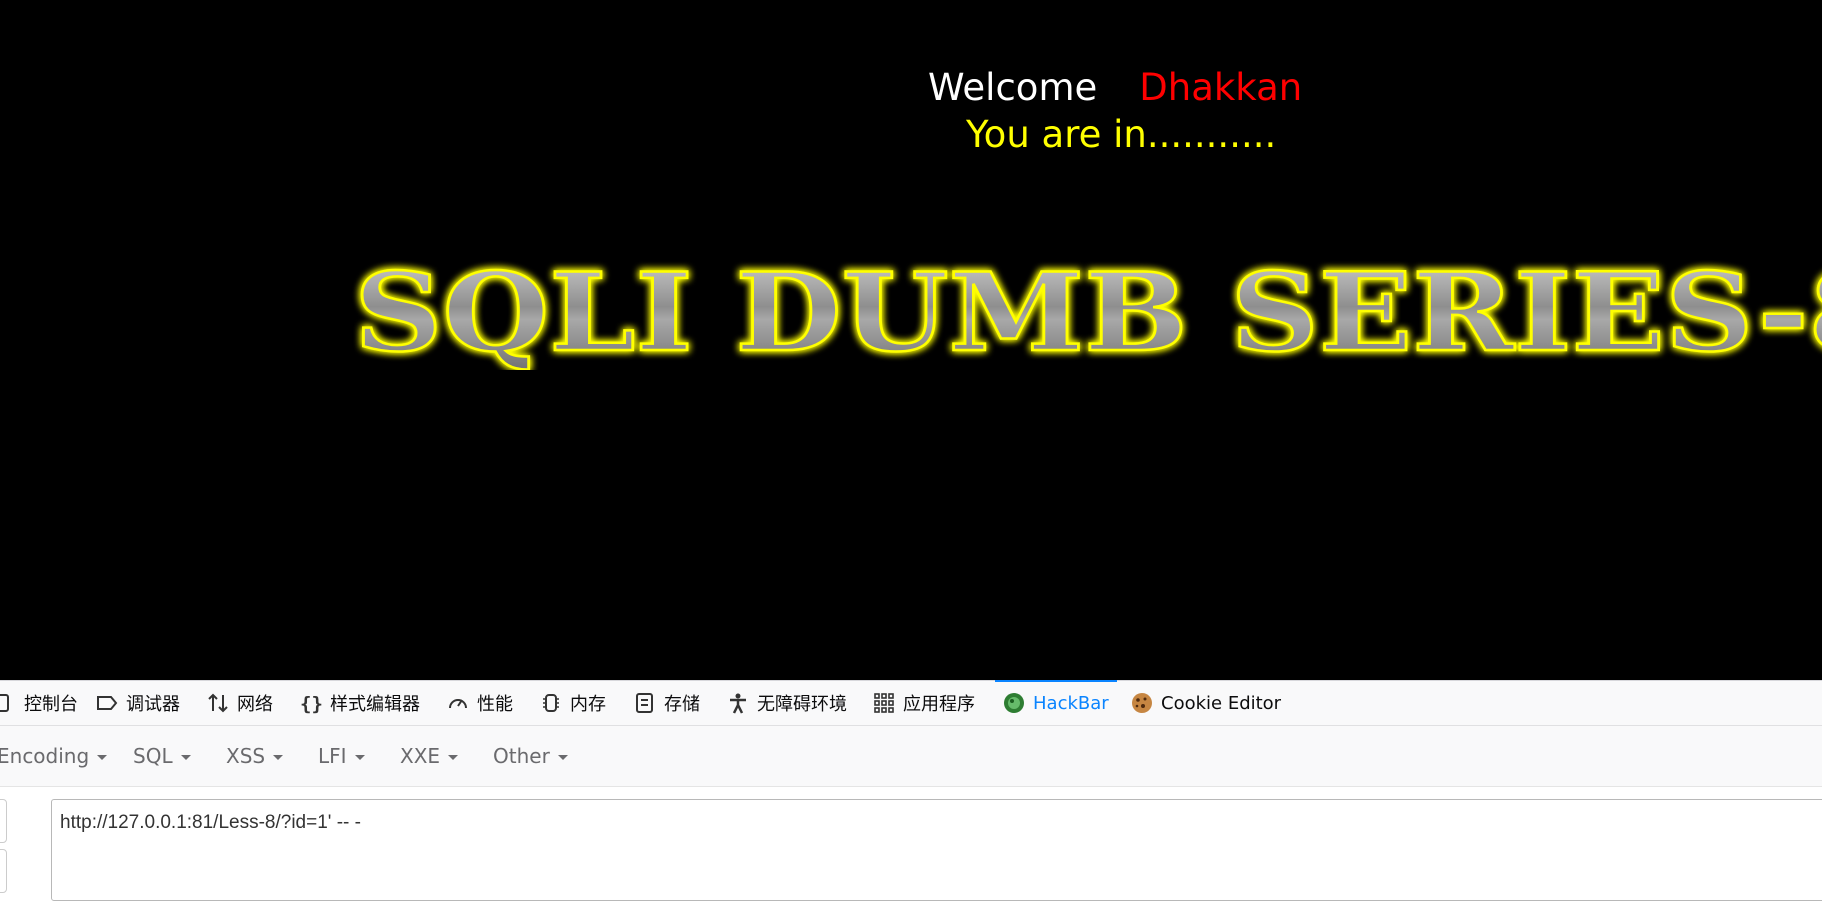 The image size is (1822, 905). I want to click on menu-other: Other, so click(530, 756).